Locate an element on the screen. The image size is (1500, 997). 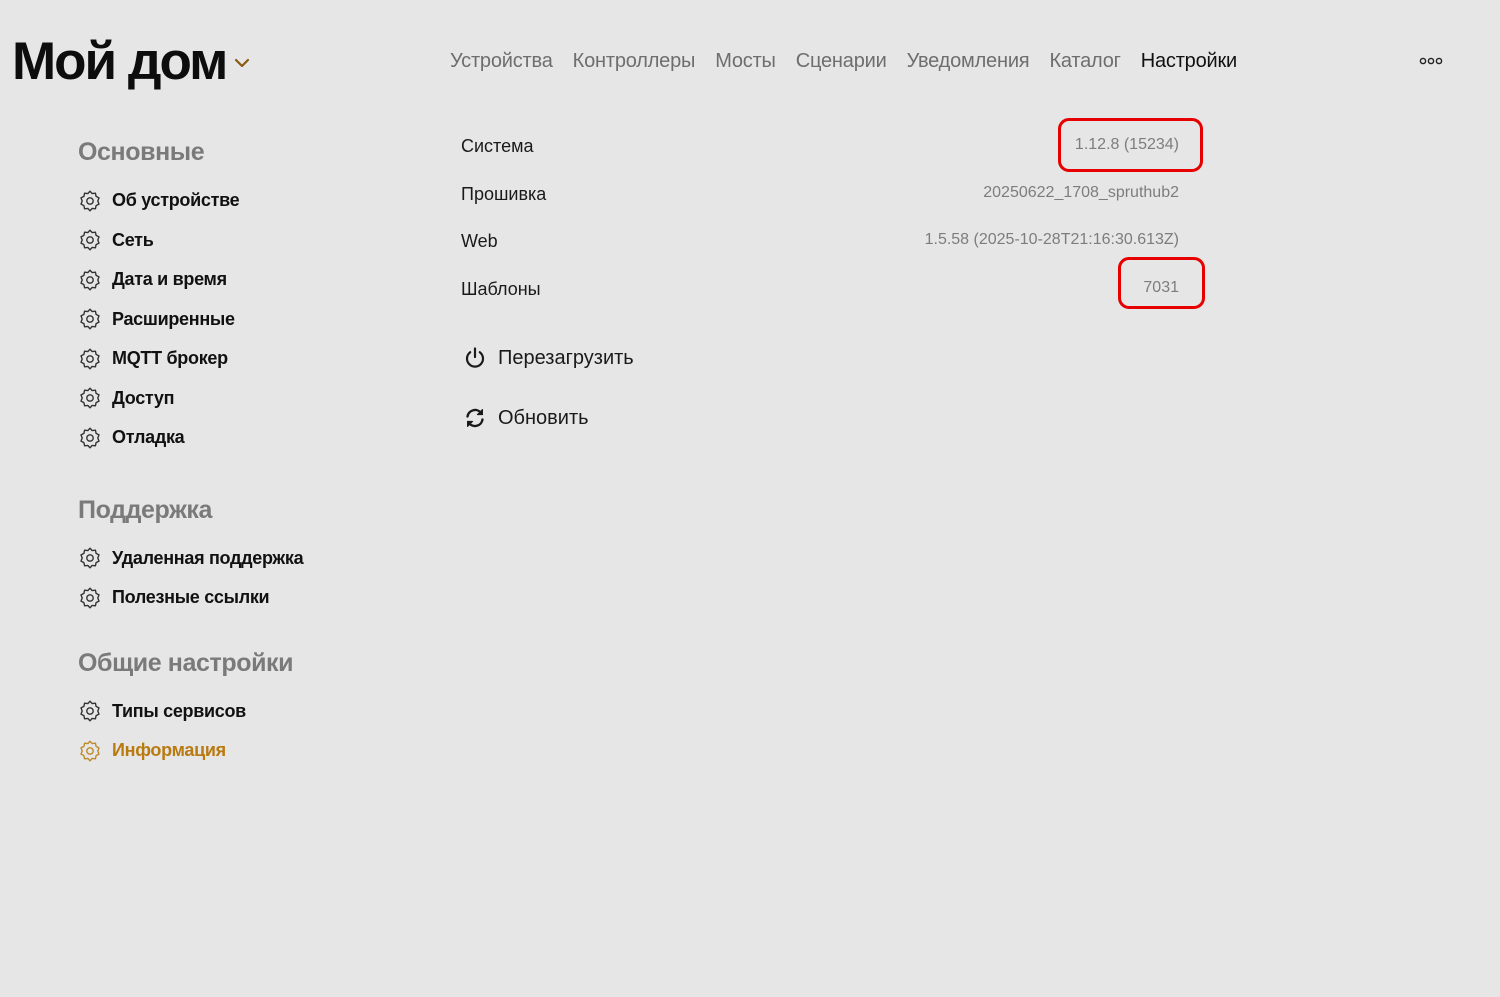
sidebar-item-advanced: Расширенные is located at coordinates (238, 320).